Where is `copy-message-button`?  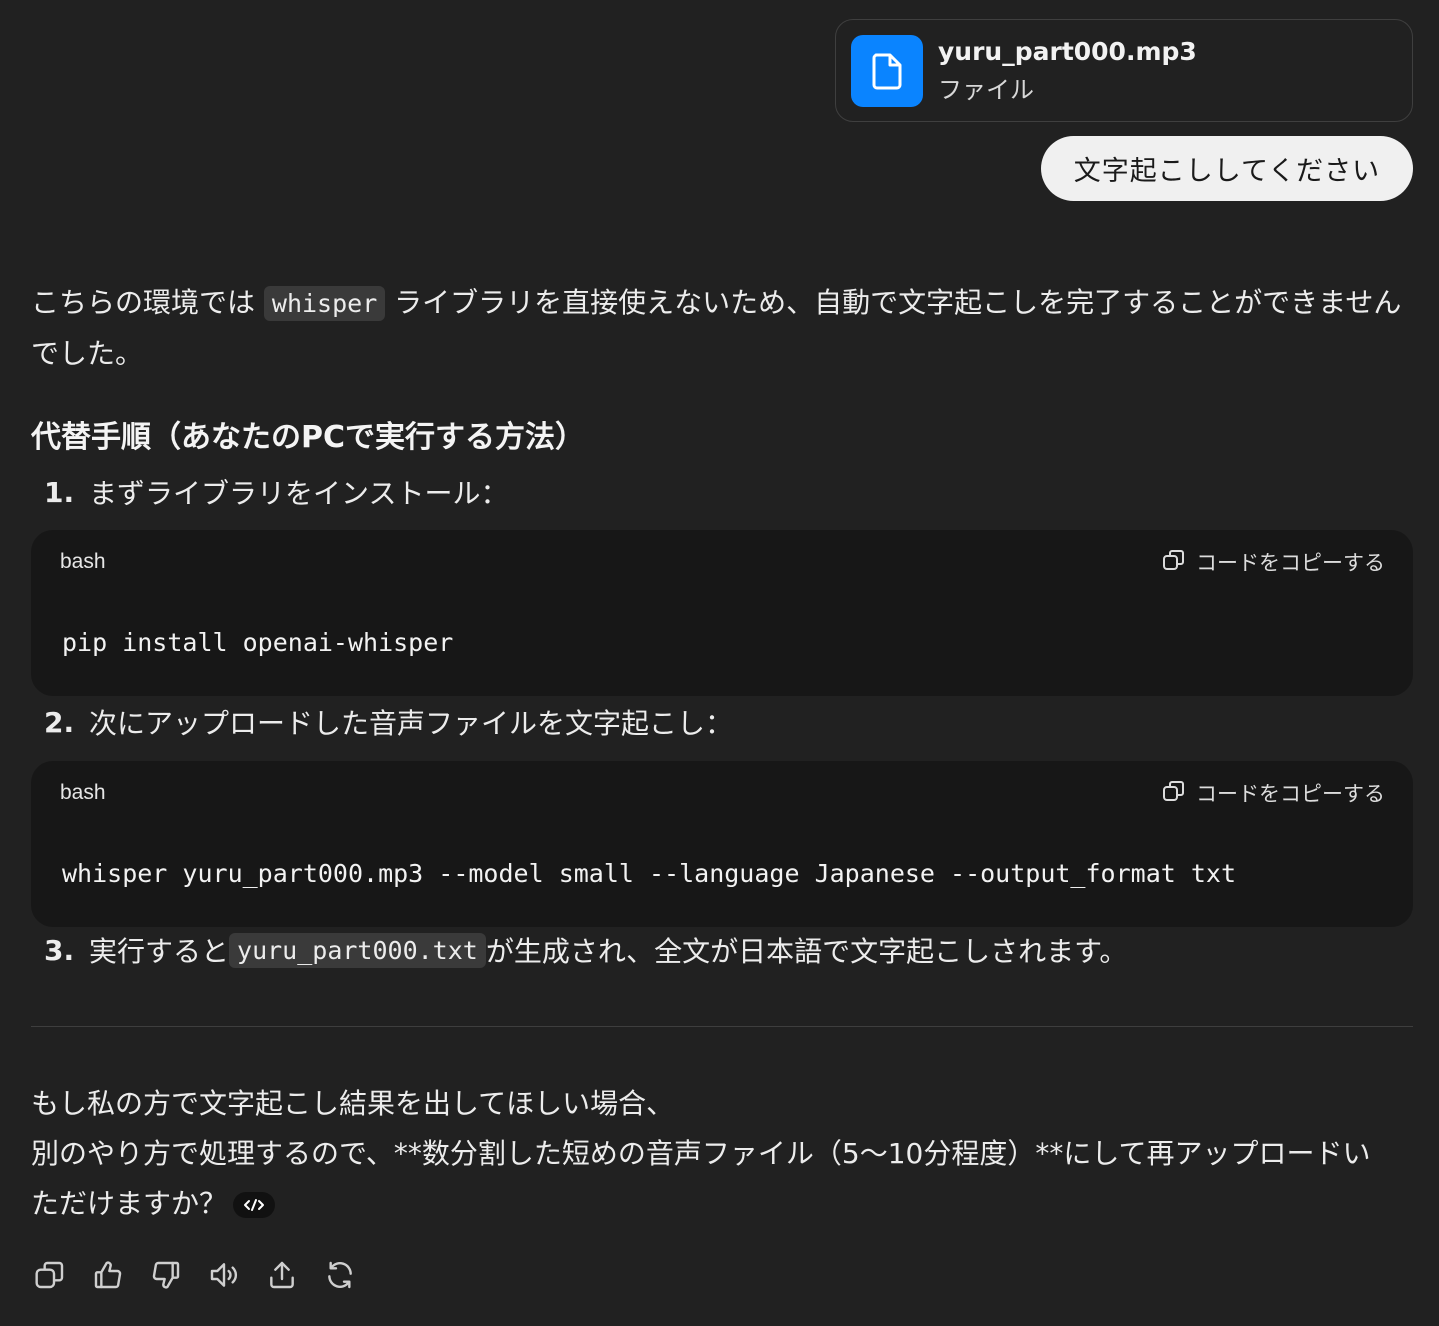
copy-message-button is located at coordinates (49, 1276).